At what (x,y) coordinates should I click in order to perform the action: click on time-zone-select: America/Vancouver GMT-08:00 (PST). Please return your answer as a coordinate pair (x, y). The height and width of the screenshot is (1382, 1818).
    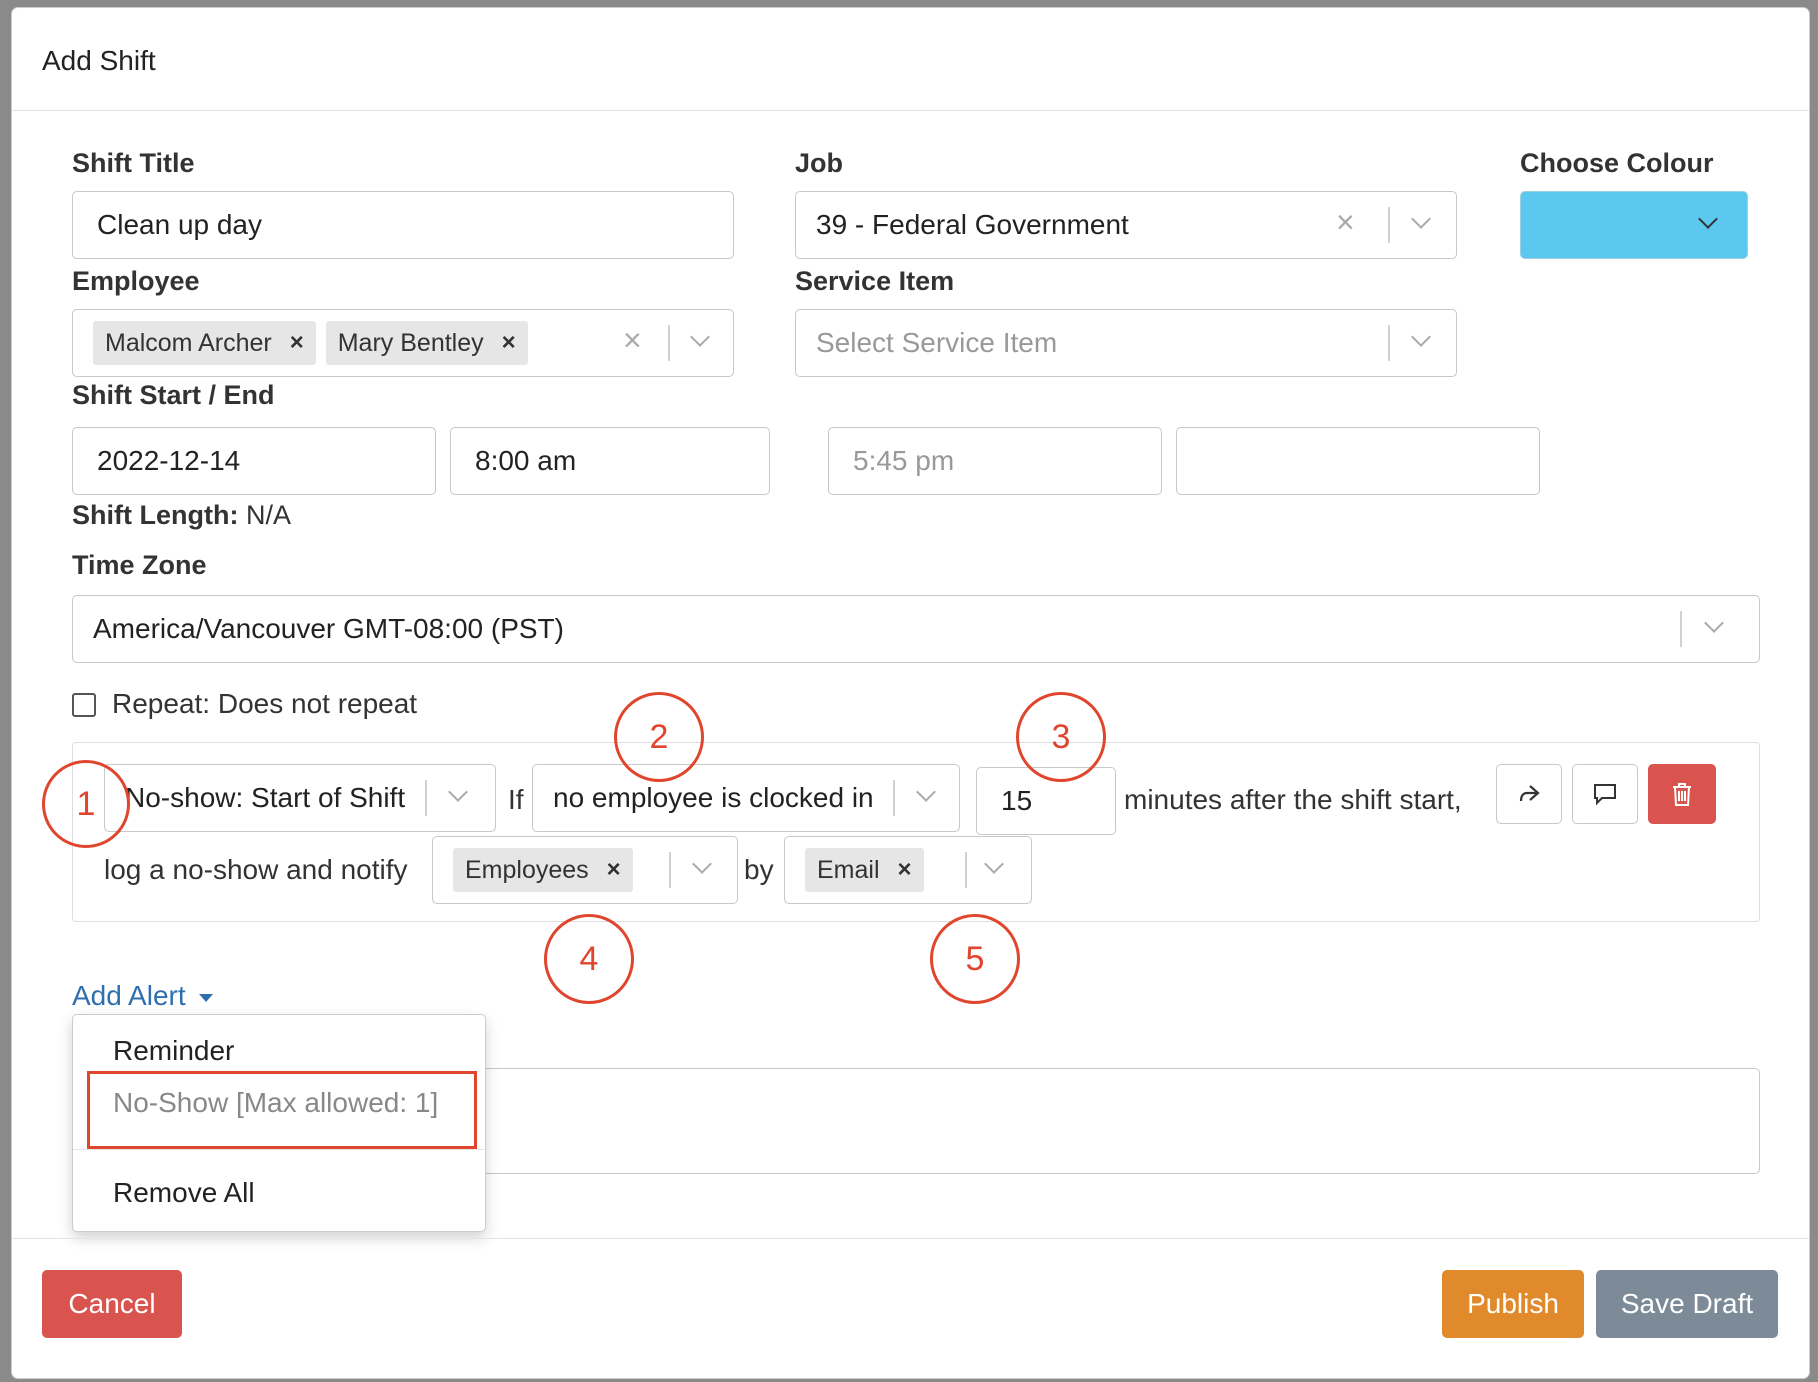
    Looking at the image, I should click on (916, 629).